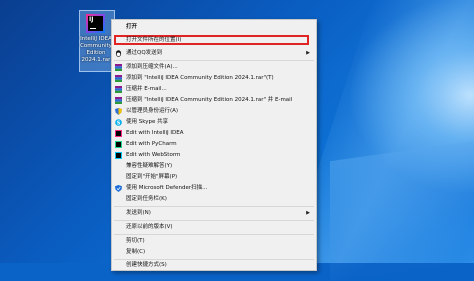 The height and width of the screenshot is (281, 474). Describe the element at coordinates (149, 166) in the screenshot. I see `menu-item-label: 兼容性疑难解答(Y)` at that location.